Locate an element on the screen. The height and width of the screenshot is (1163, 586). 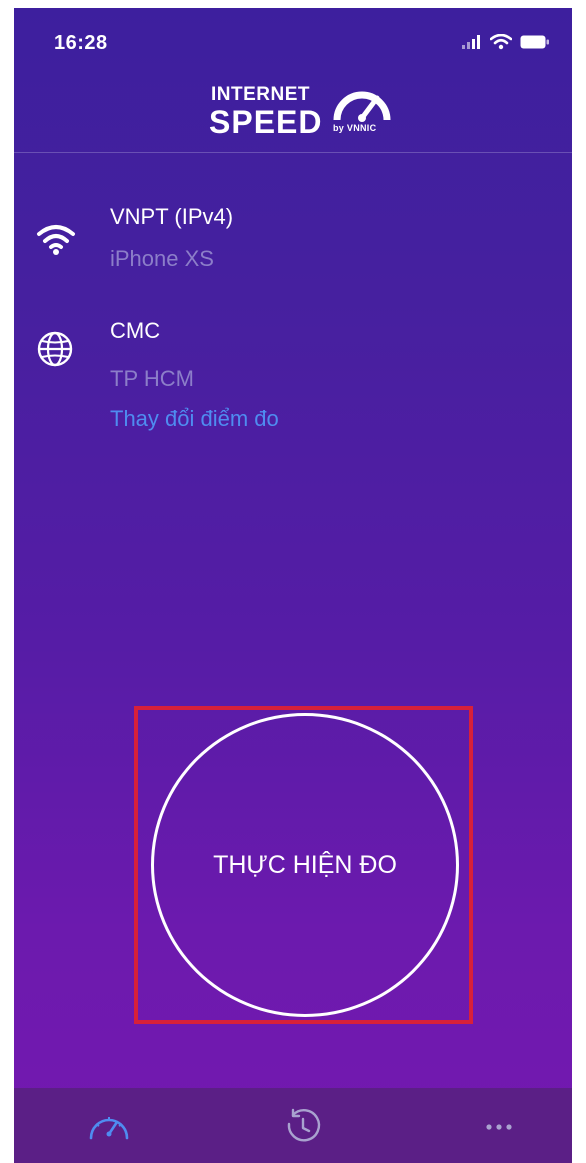
app-header: INTERNET SPEED by VNNIC is located at coordinates (293, 111).